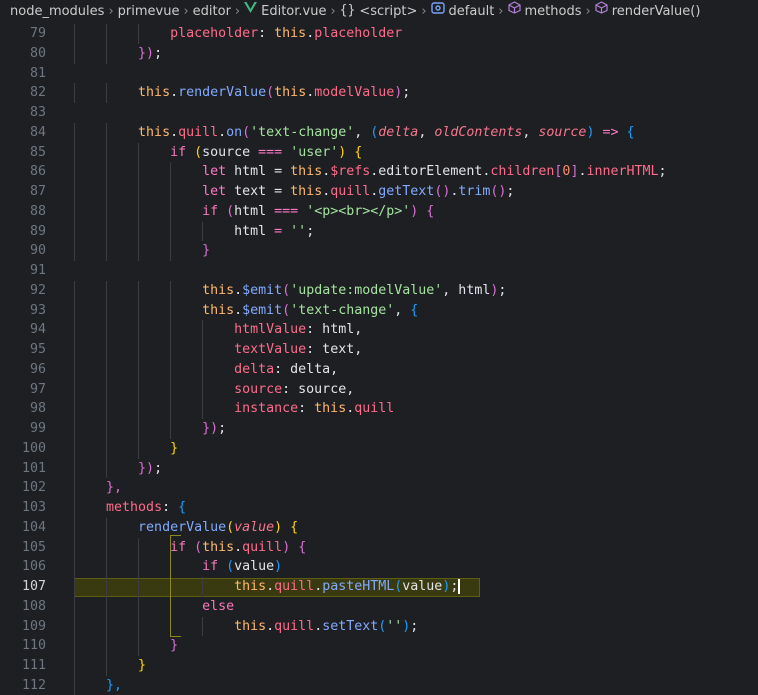  Describe the element at coordinates (286, 211) in the screenshot. I see `code-token: ===` at that location.